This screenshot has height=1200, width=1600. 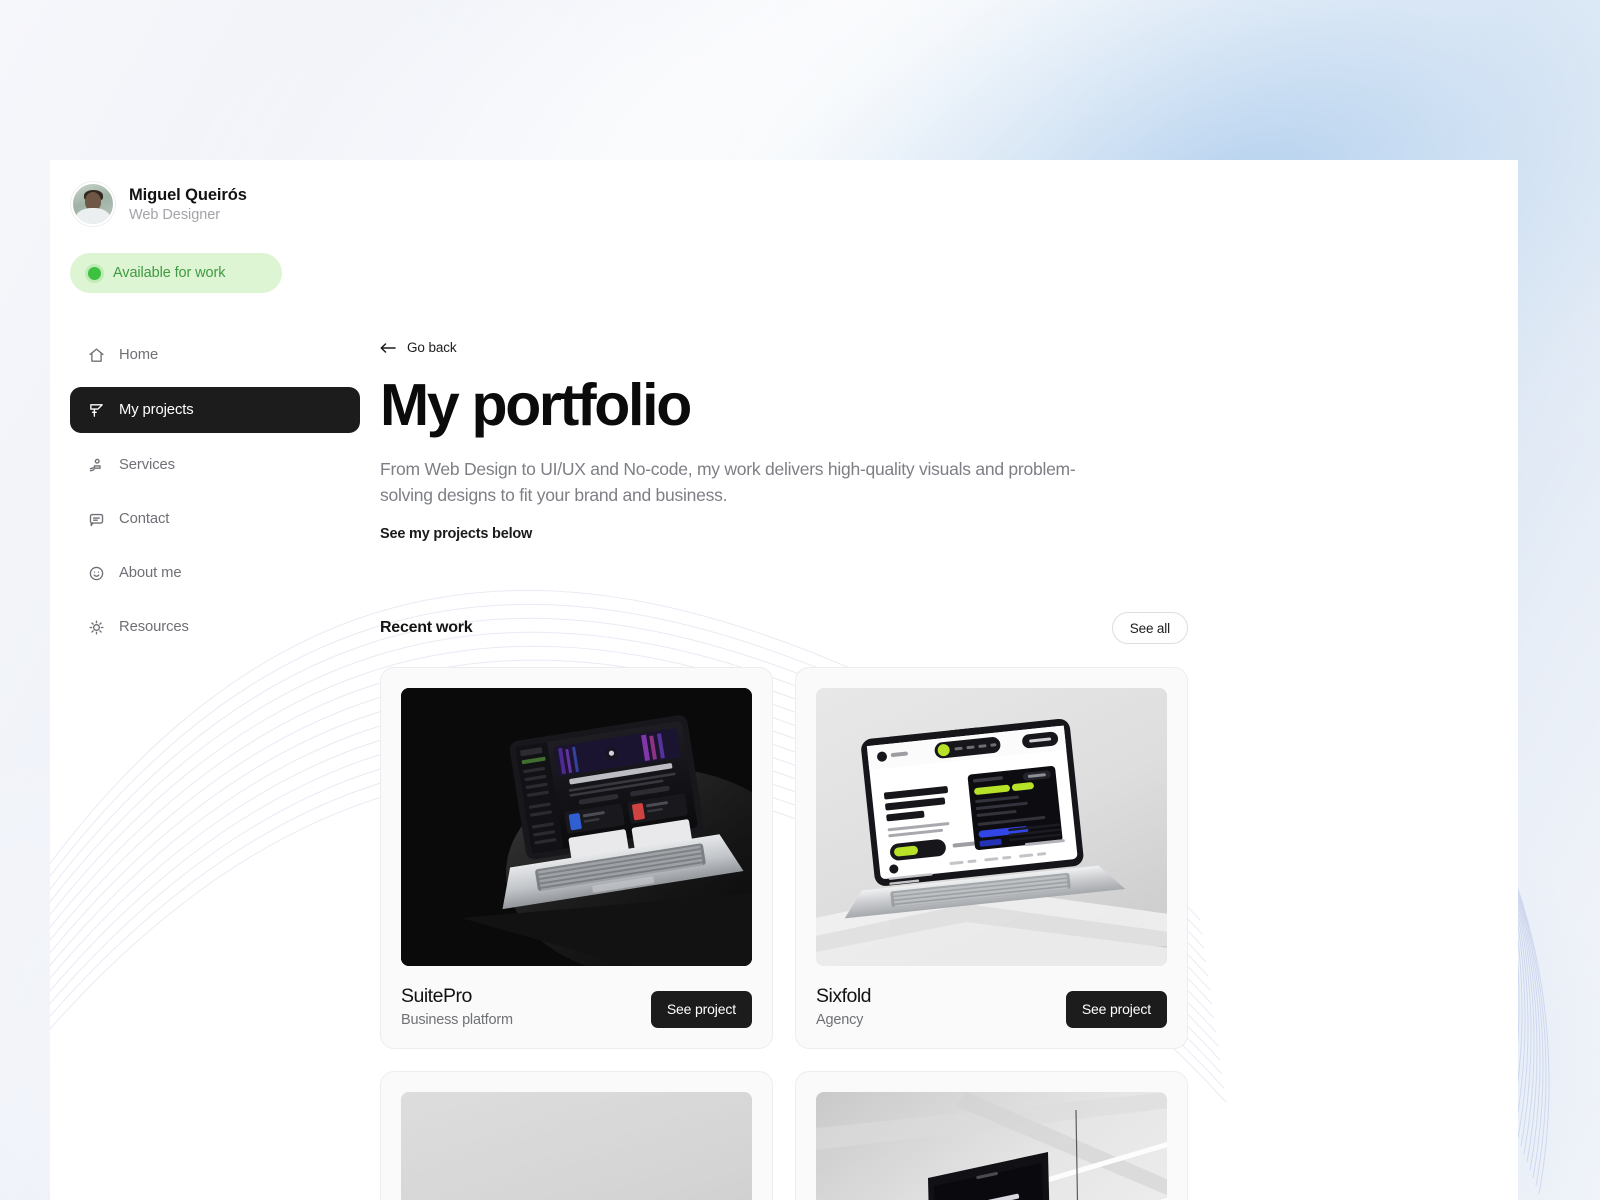 I want to click on storefront-laptop-mockup-art, so click(x=576, y=1145).